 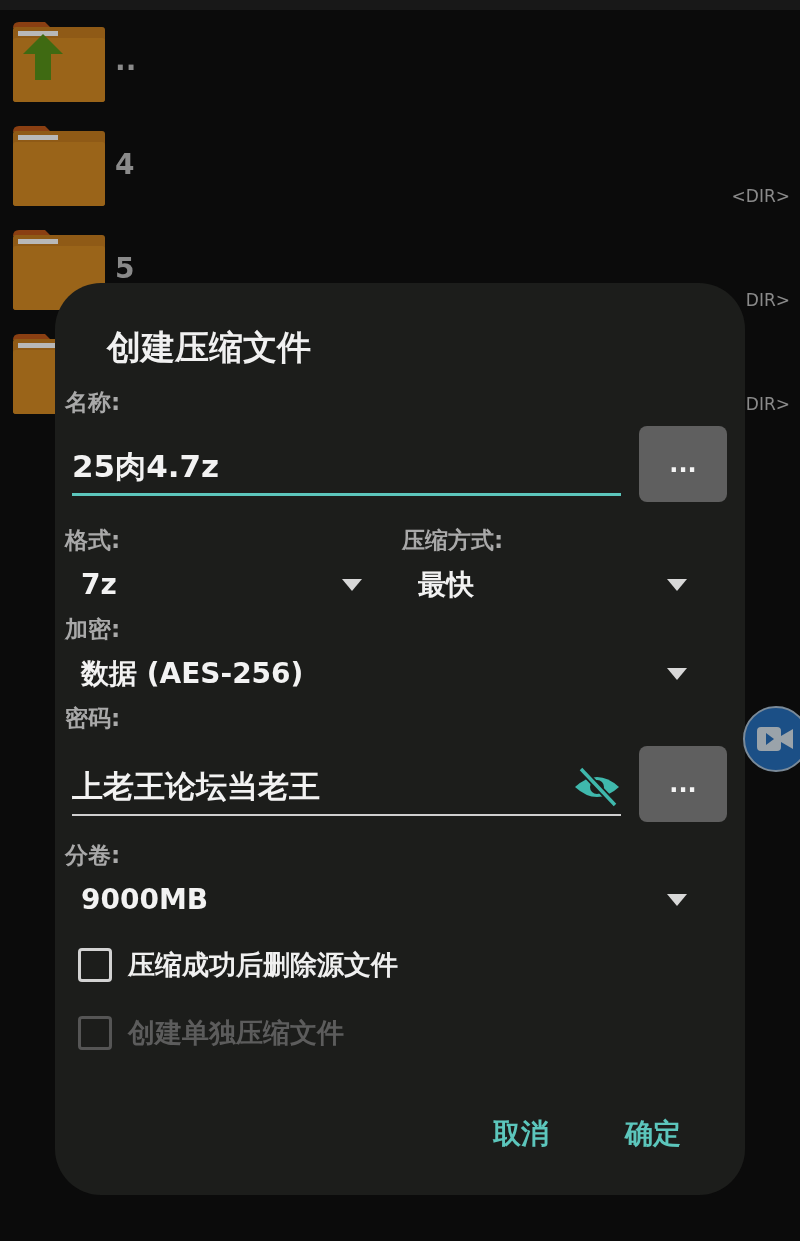 I want to click on dropdown: 9000MB, so click(x=396, y=899).